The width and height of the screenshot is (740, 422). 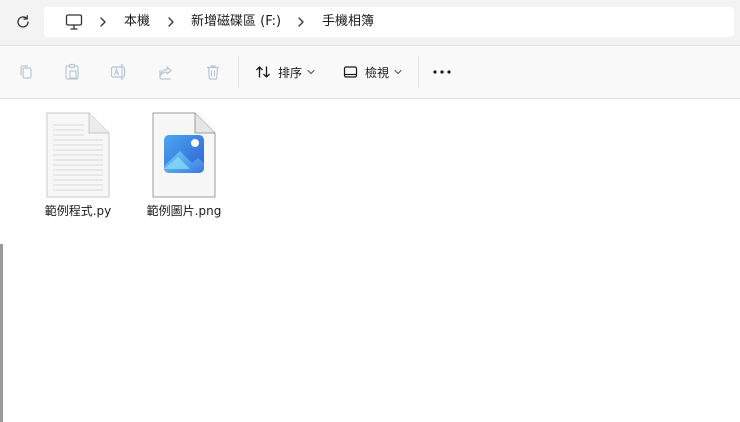 What do you see at coordinates (350, 72) in the screenshot?
I see `view-icon` at bounding box center [350, 72].